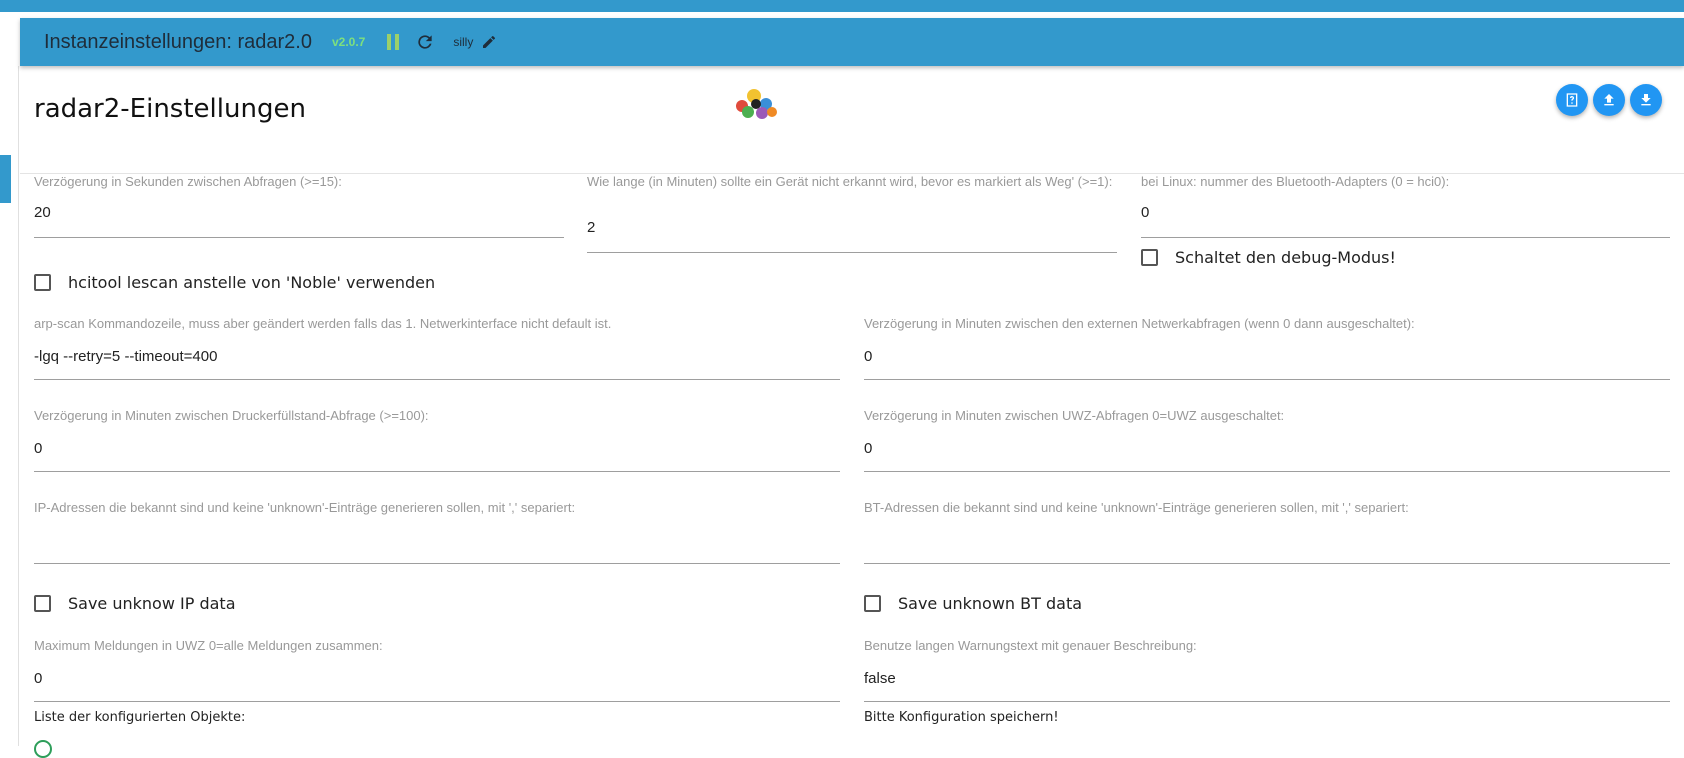 Image resolution: width=1684 pixels, height=758 pixels. I want to click on version-badge: v2.0.7, so click(348, 42).